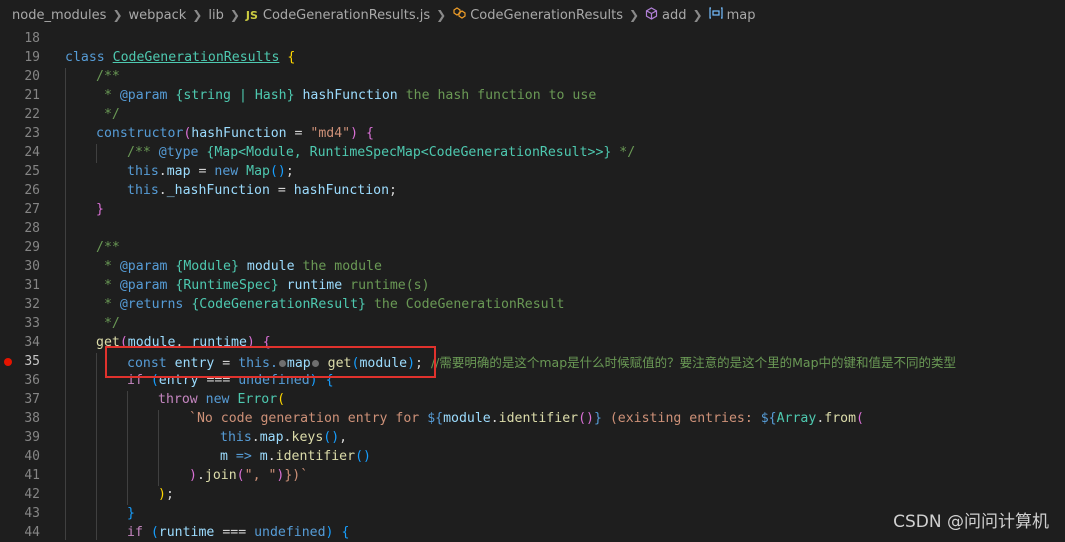 The width and height of the screenshot is (1065, 542). I want to click on line-number: 22, so click(32, 114).